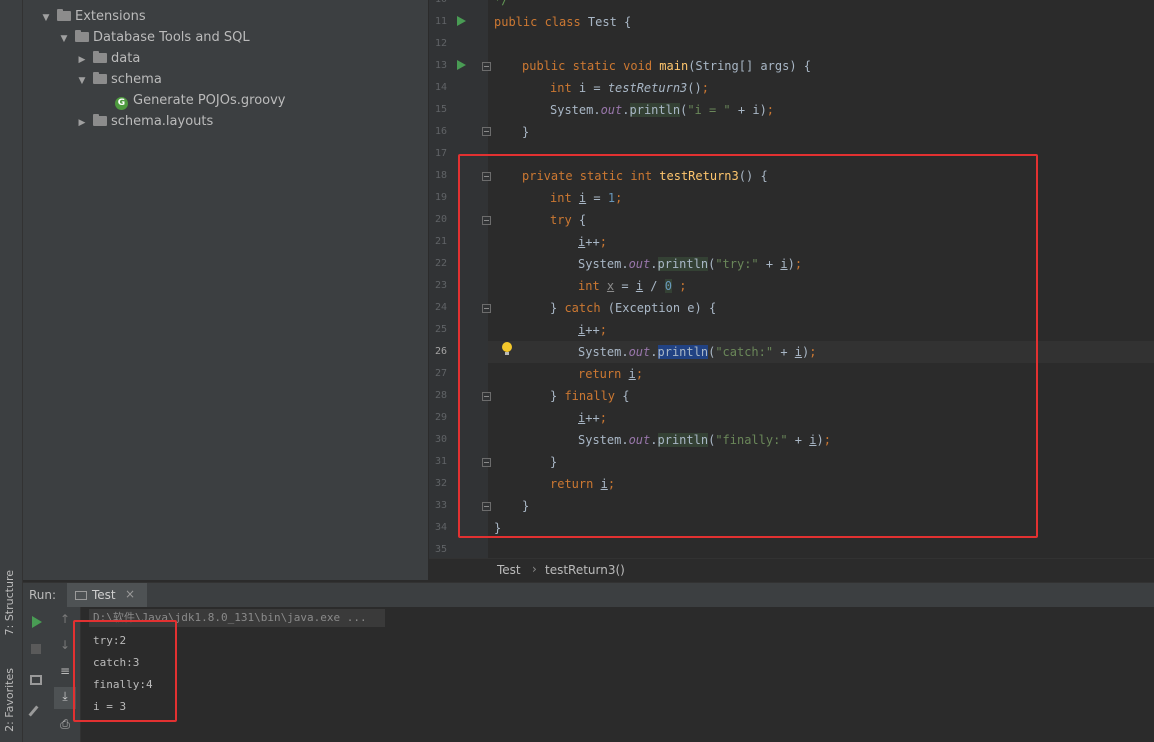 The image size is (1154, 742). I want to click on line-number: 24, so click(440, 307).